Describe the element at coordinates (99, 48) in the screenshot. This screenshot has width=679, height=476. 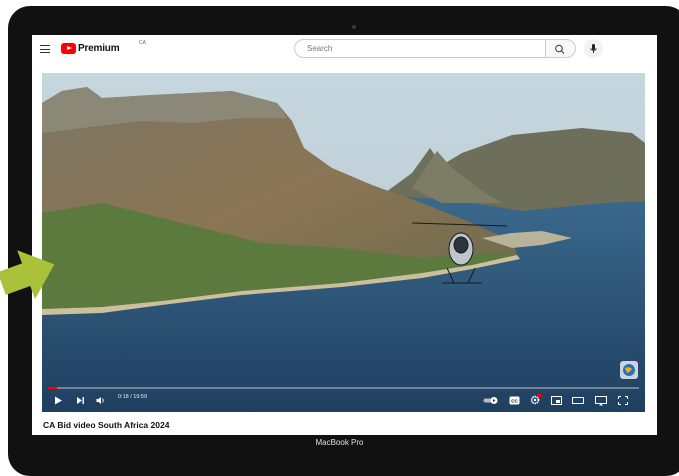
I see `brand-label: Premium` at that location.